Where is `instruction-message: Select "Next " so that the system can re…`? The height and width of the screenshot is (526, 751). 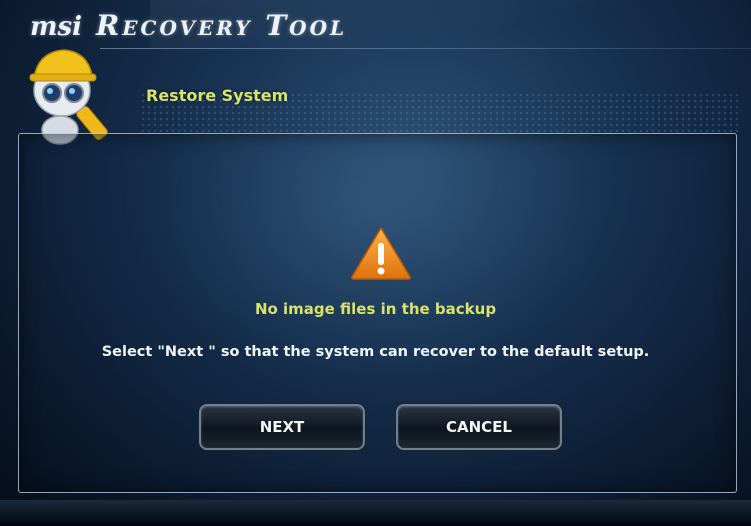
instruction-message: Select "Next " so that the system can re… is located at coordinates (375, 352).